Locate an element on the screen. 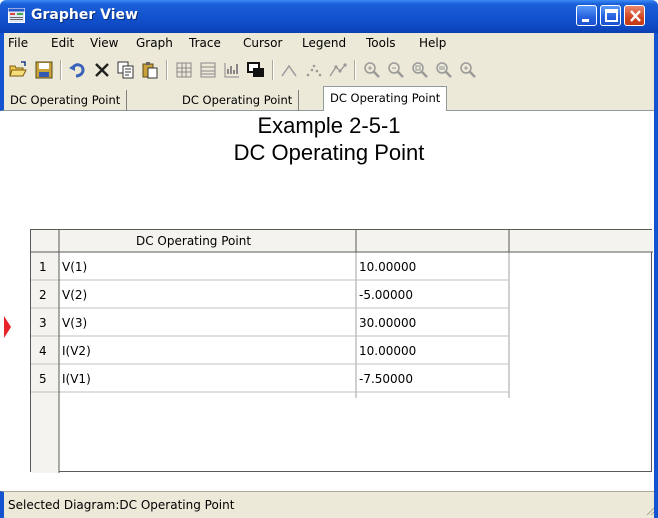  menu-graph: Graph is located at coordinates (154, 43).